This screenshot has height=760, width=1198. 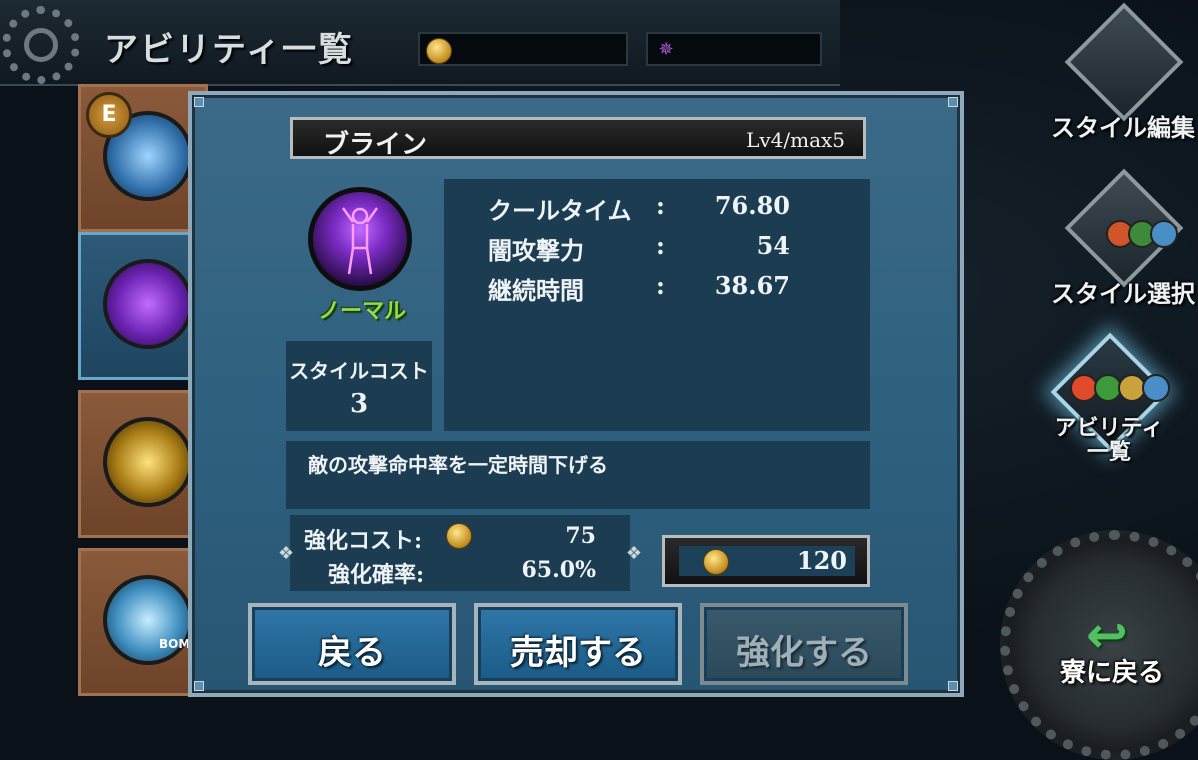 I want to click on owned-gold-inner: 120, so click(x=767, y=561).